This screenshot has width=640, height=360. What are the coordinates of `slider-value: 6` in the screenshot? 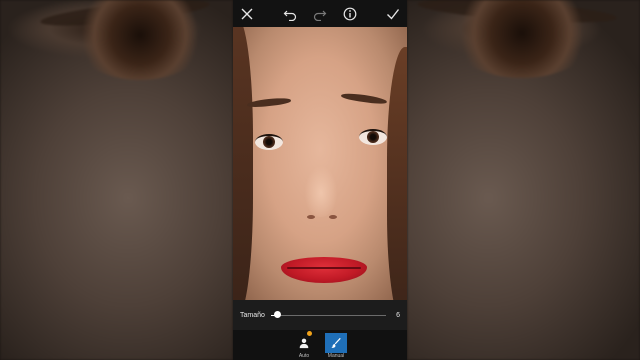 It's located at (398, 315).